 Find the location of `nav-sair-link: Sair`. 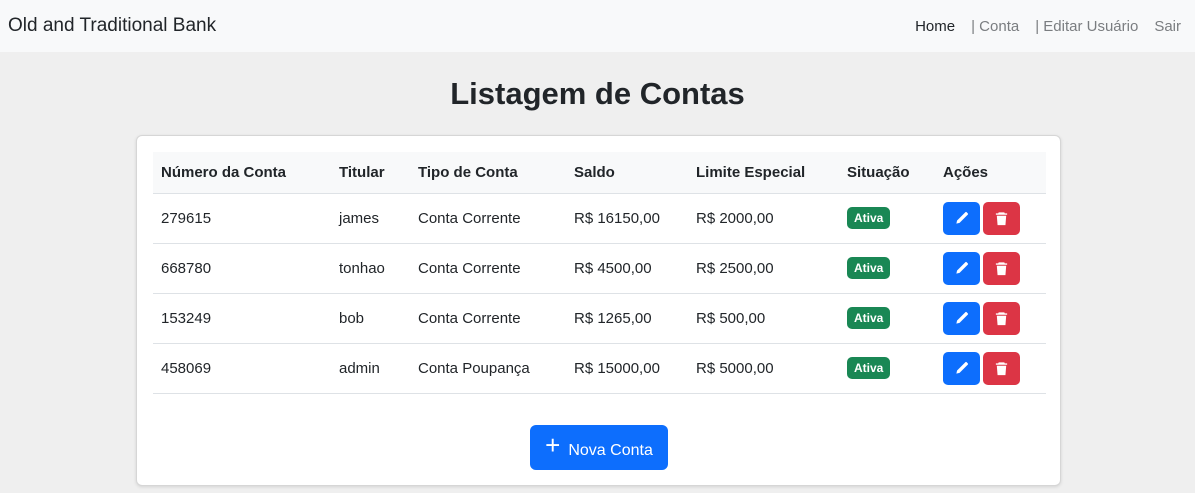

nav-sair-link: Sair is located at coordinates (1167, 26).